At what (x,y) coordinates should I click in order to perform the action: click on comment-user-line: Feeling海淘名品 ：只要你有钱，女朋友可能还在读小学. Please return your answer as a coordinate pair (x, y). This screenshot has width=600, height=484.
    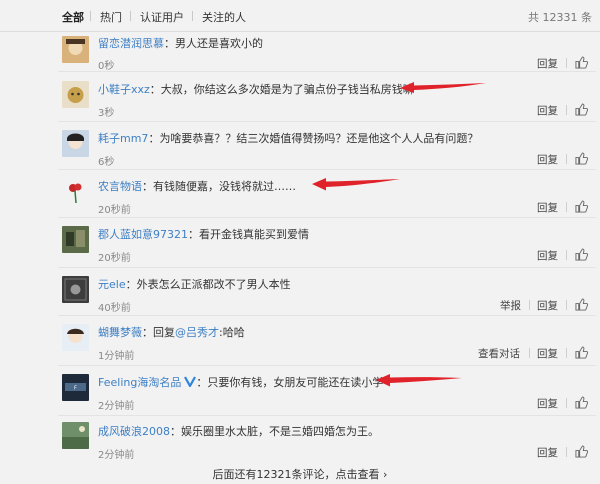
    Looking at the image, I should click on (240, 382).